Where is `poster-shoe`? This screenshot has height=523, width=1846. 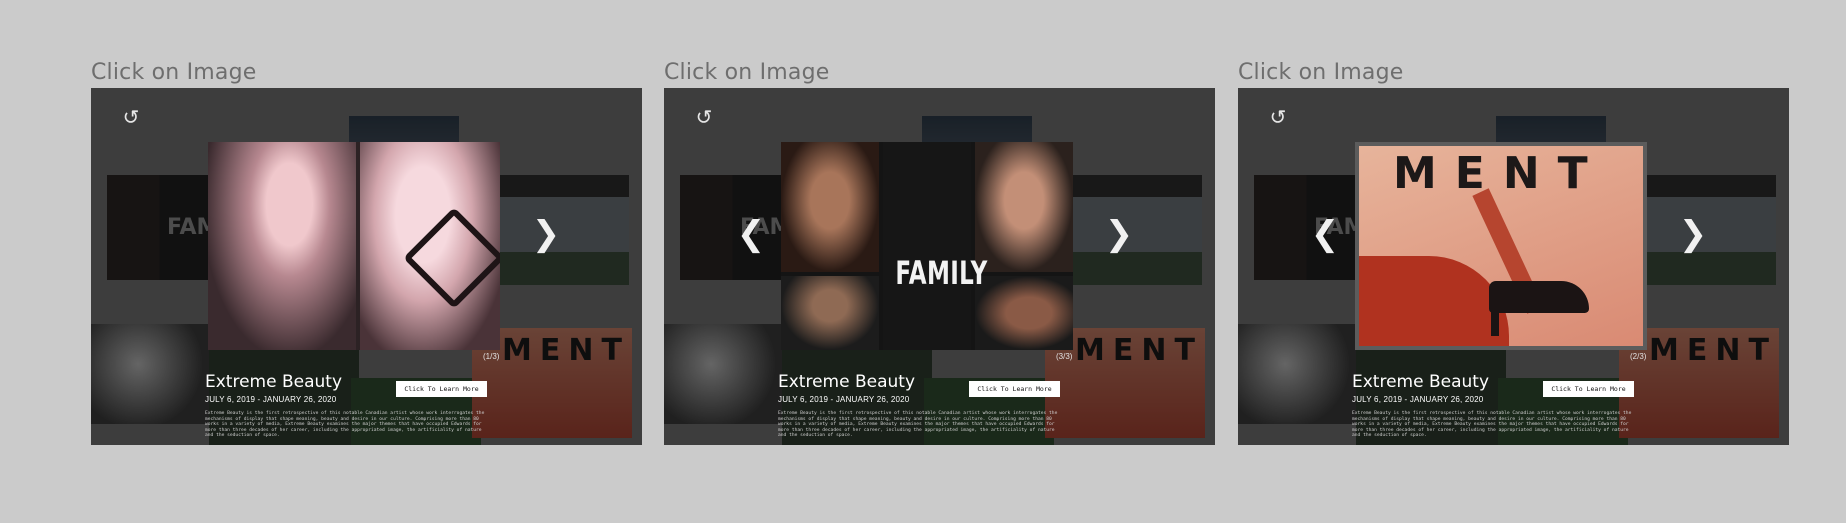
poster-shoe is located at coordinates (1539, 297).